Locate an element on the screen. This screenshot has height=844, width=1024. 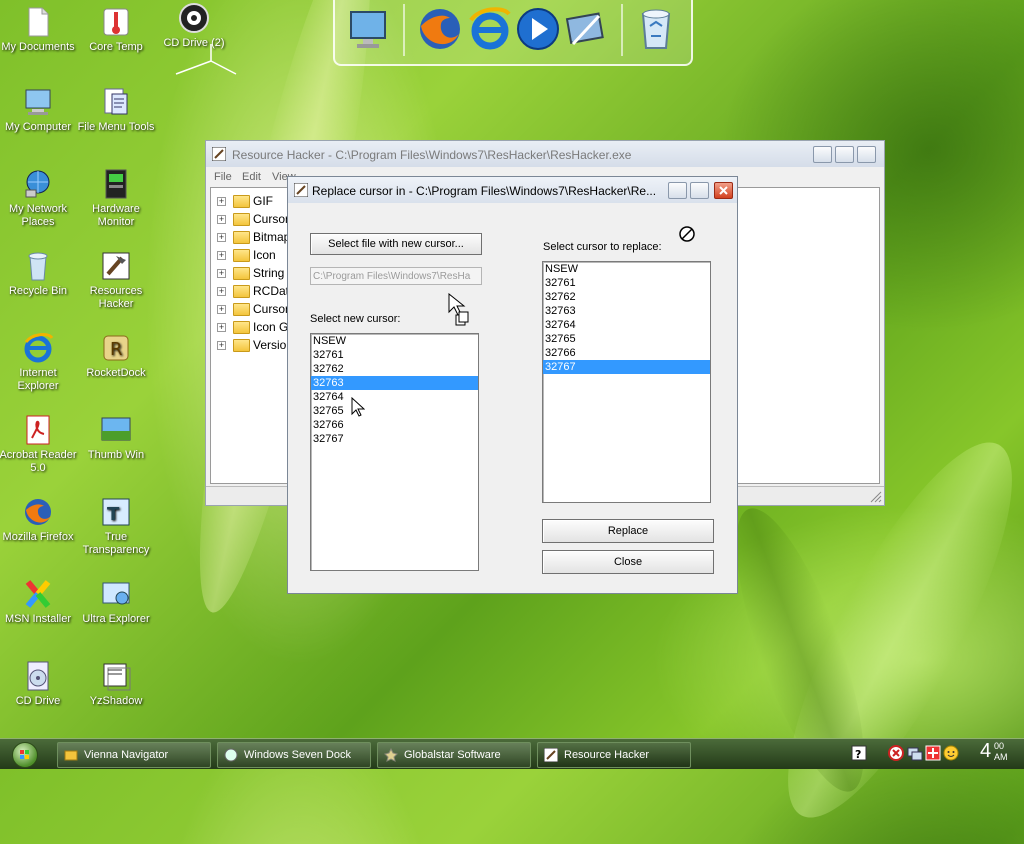
taskbar-item-vienna-navigator: Vienna Navigator is located at coordinates (134, 755).